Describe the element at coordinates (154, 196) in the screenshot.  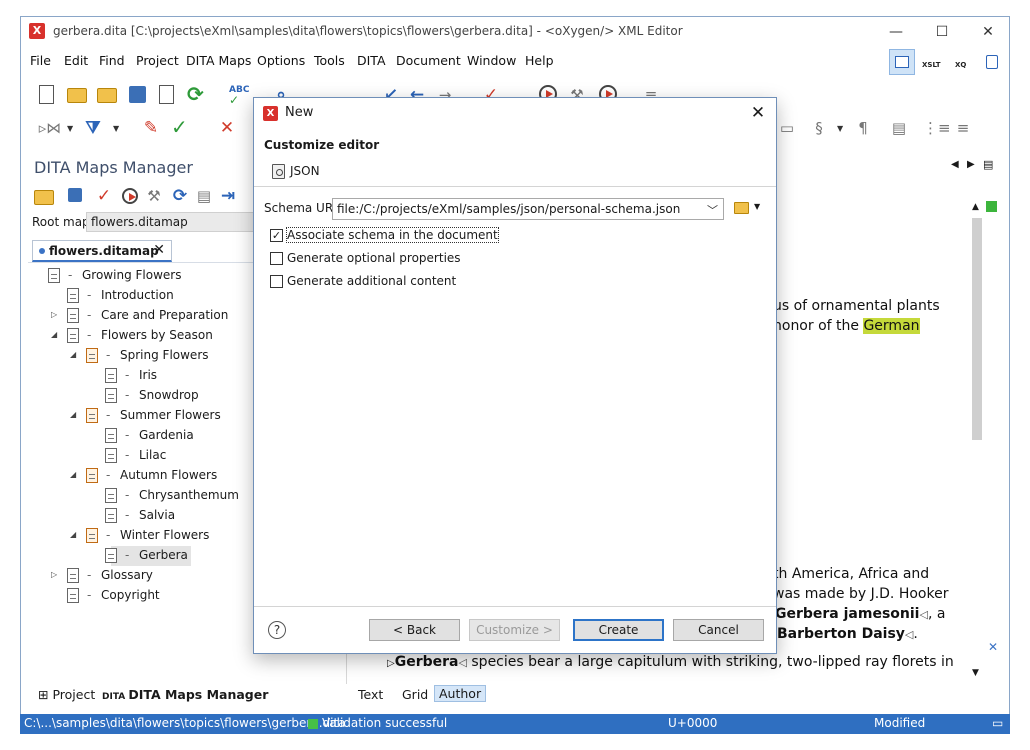
I see `configure-map-icon: ⚒` at that location.